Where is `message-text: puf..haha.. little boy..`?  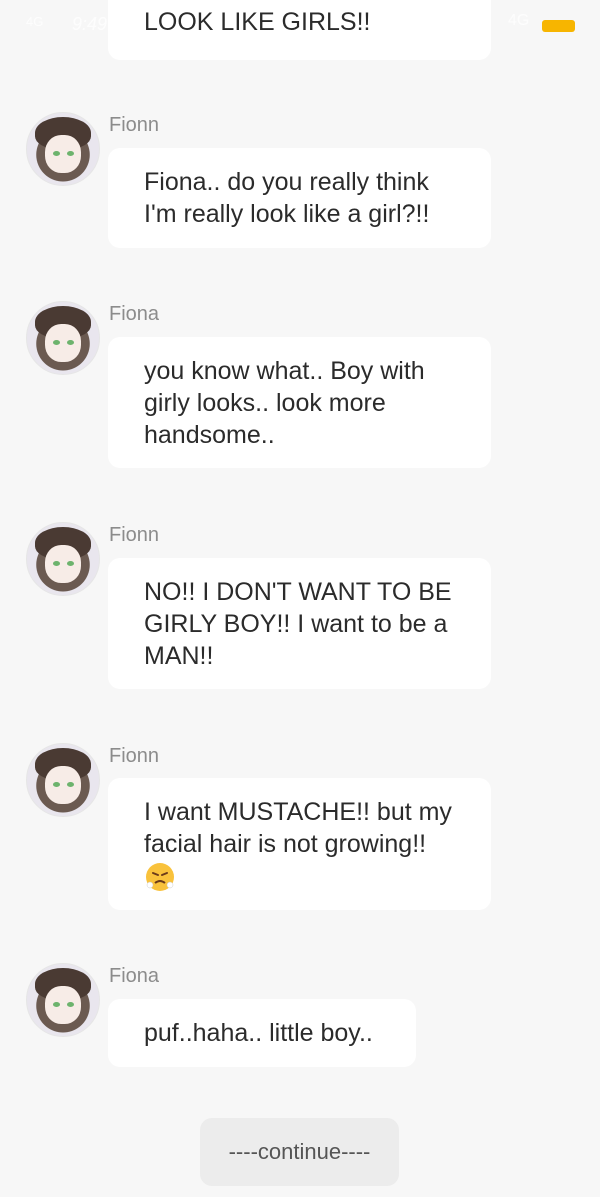
message-text: puf..haha.. little boy.. is located at coordinates (258, 1033).